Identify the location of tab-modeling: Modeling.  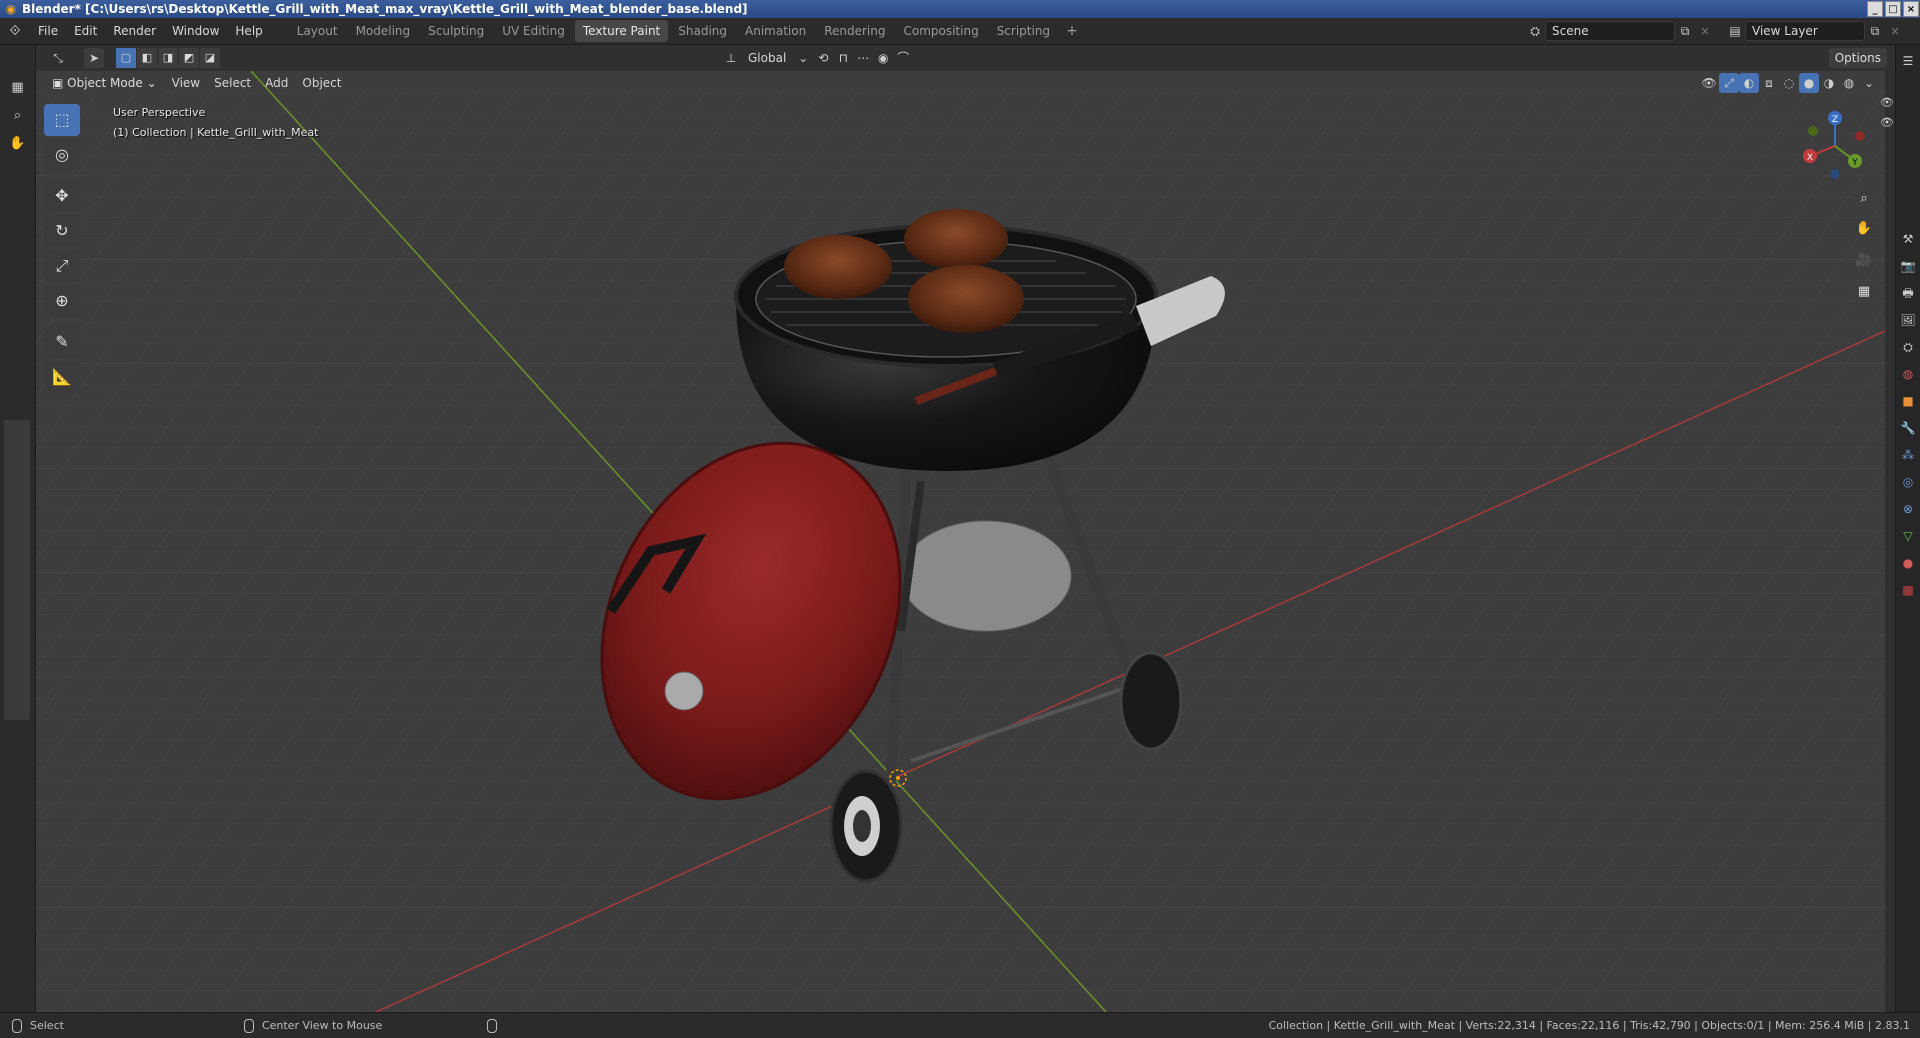
(383, 31).